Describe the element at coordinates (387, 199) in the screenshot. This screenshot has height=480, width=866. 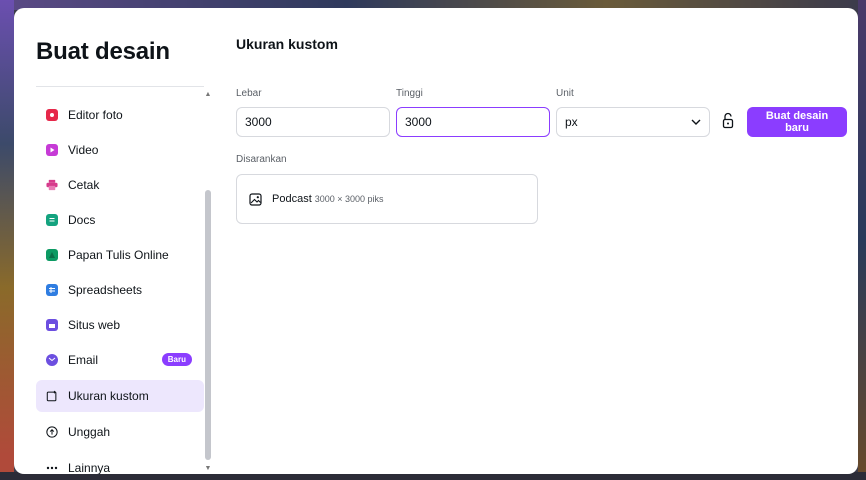
I see `suggested-item-podcast: Podcast 3000 × 3000 piks` at that location.